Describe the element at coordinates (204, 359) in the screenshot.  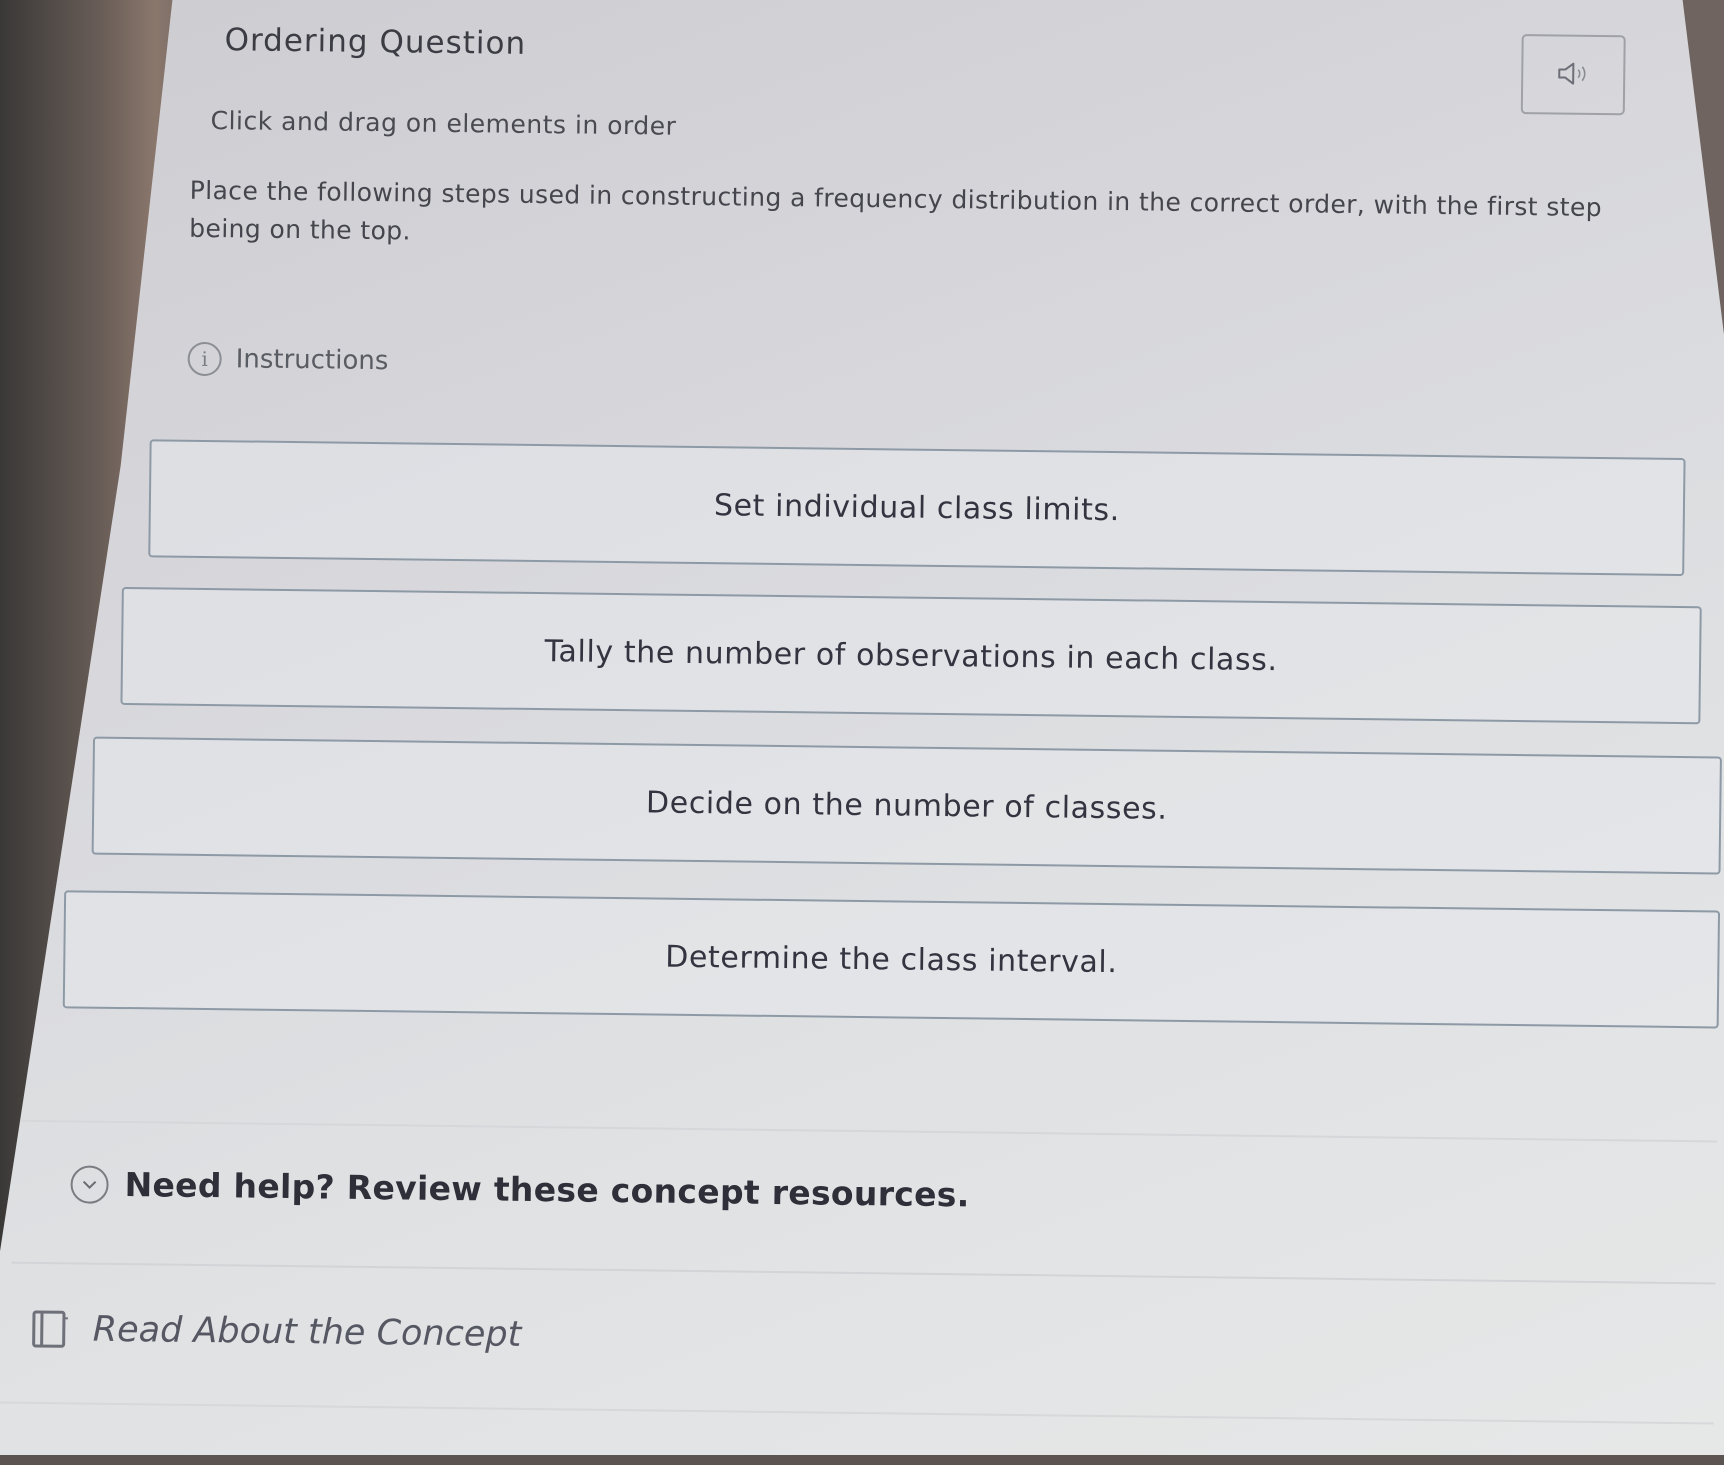
I see `info-icon: i` at that location.